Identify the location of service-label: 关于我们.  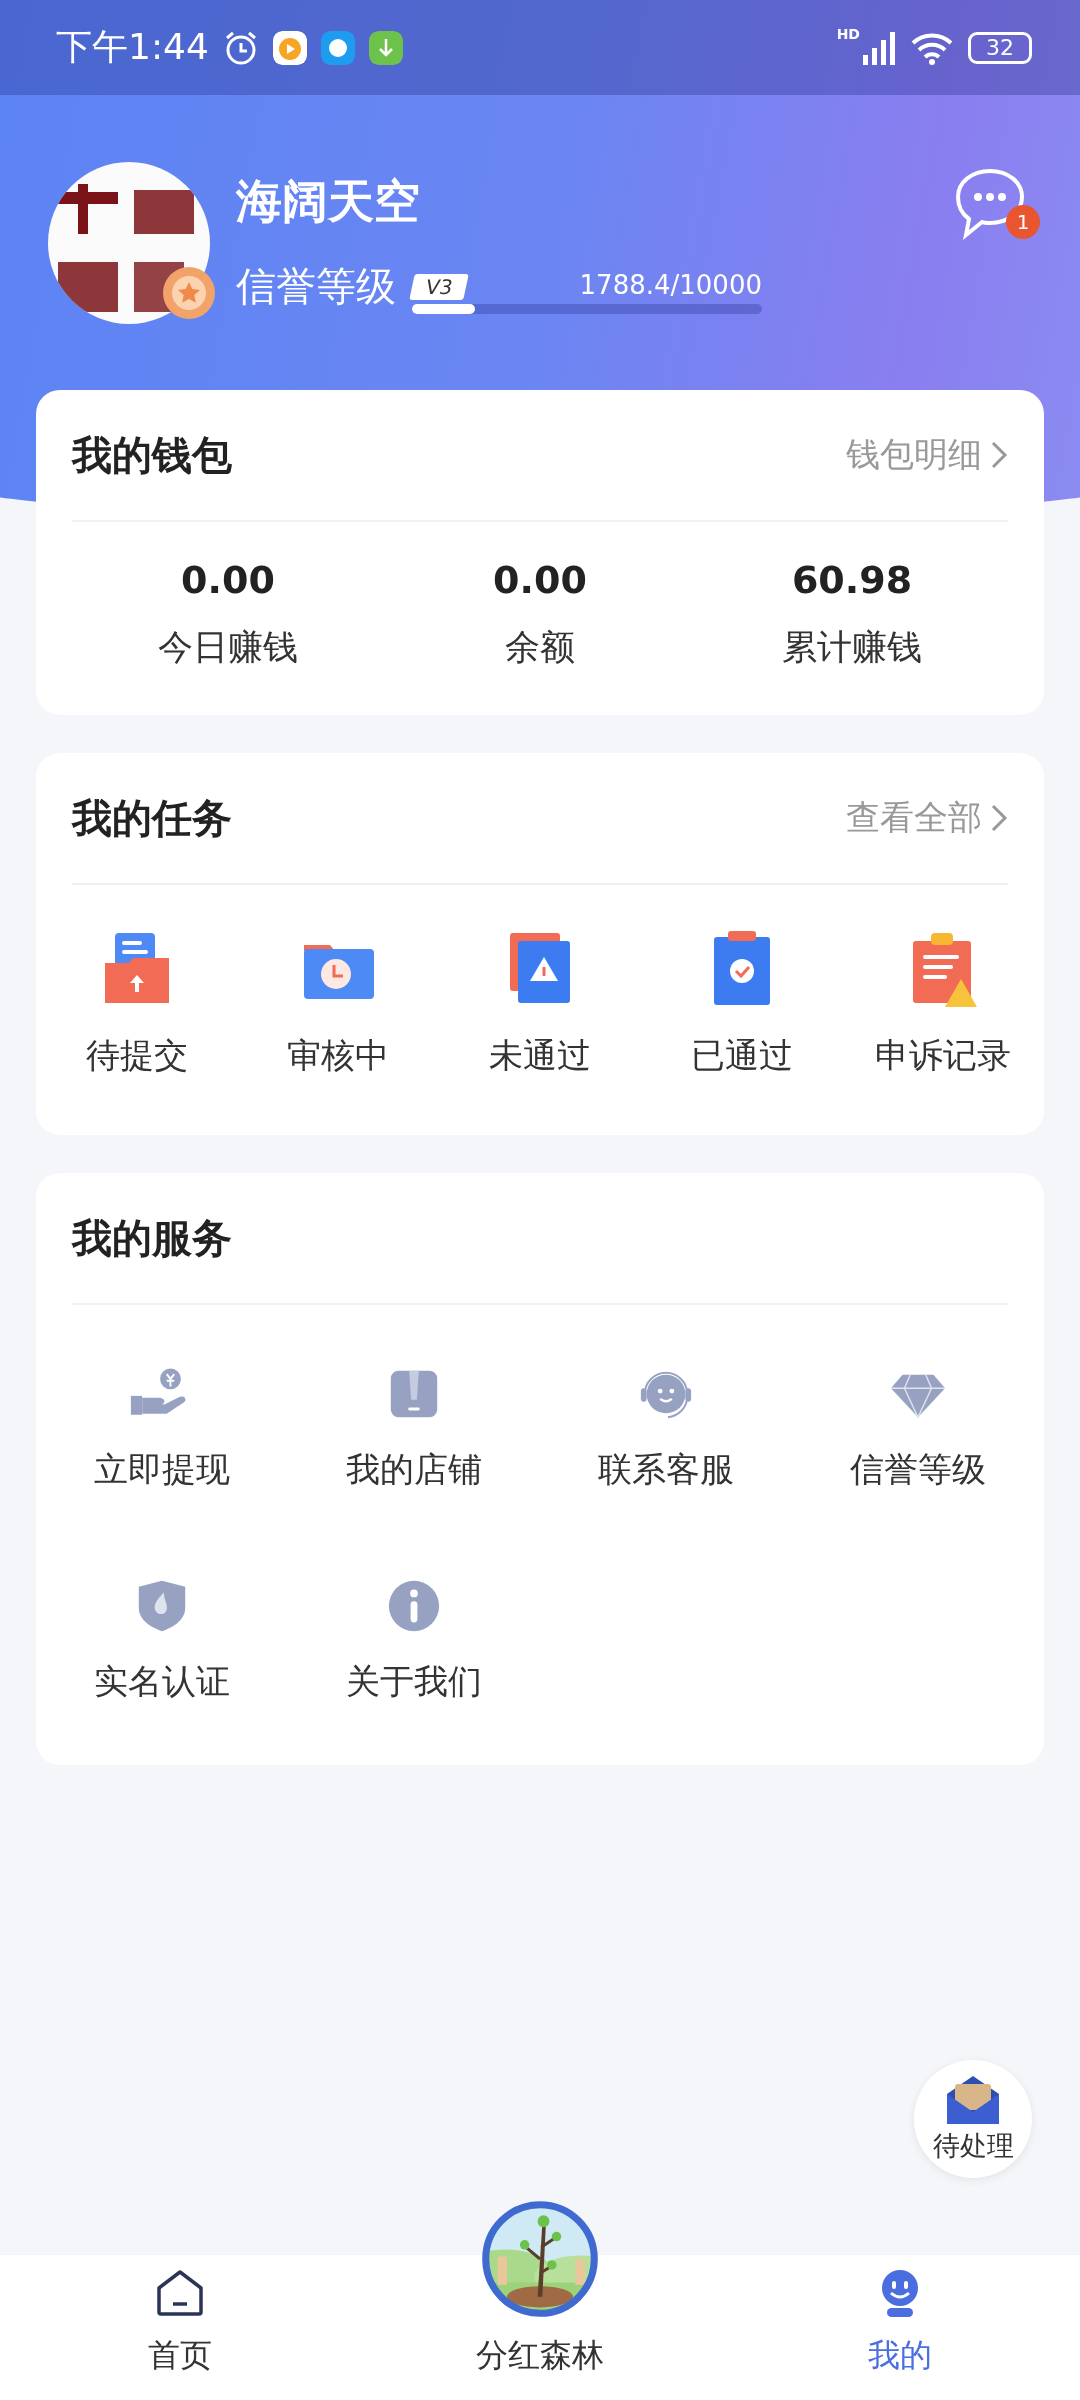
(414, 1682).